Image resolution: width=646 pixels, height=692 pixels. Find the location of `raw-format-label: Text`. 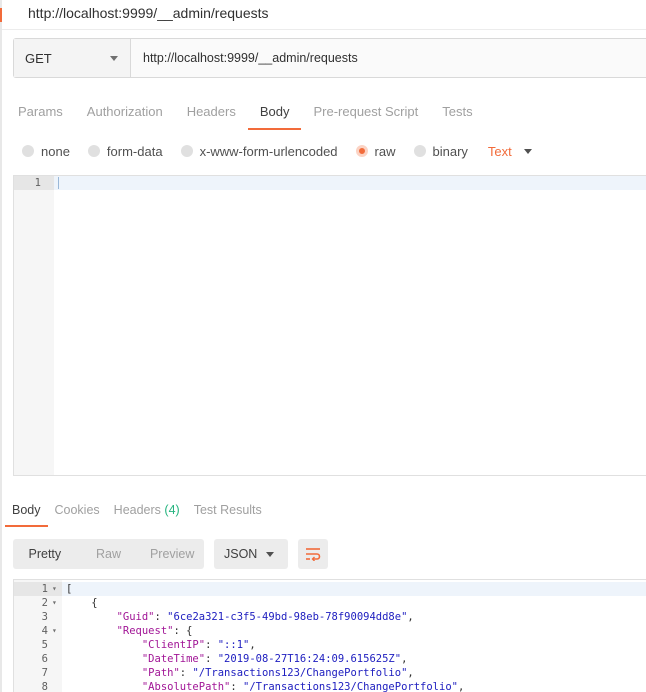

raw-format-label: Text is located at coordinates (499, 151).